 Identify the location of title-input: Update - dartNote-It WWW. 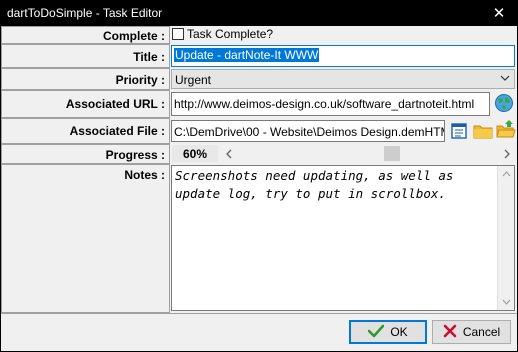
(343, 56).